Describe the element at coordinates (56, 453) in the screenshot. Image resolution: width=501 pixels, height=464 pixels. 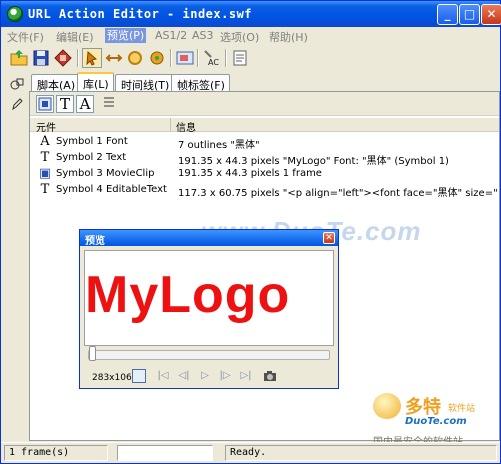
I see `status-frames: 1 frame(s)` at that location.